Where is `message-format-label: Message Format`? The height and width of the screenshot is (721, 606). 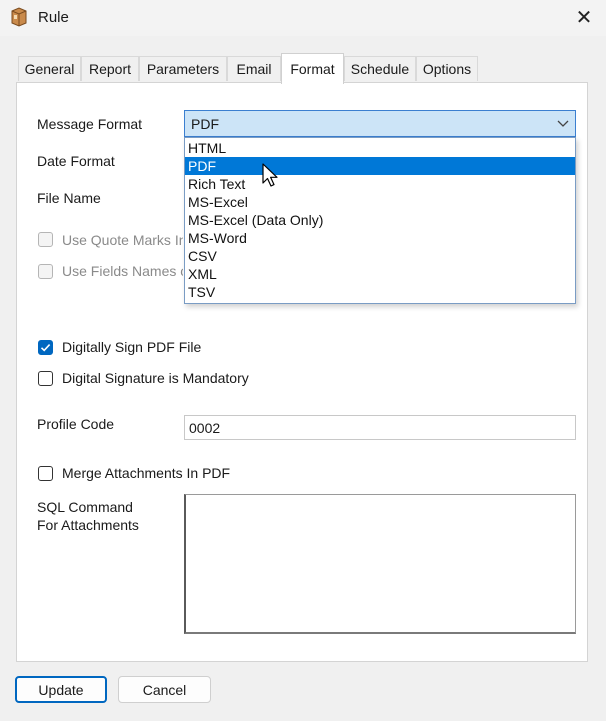 message-format-label: Message Format is located at coordinates (90, 124).